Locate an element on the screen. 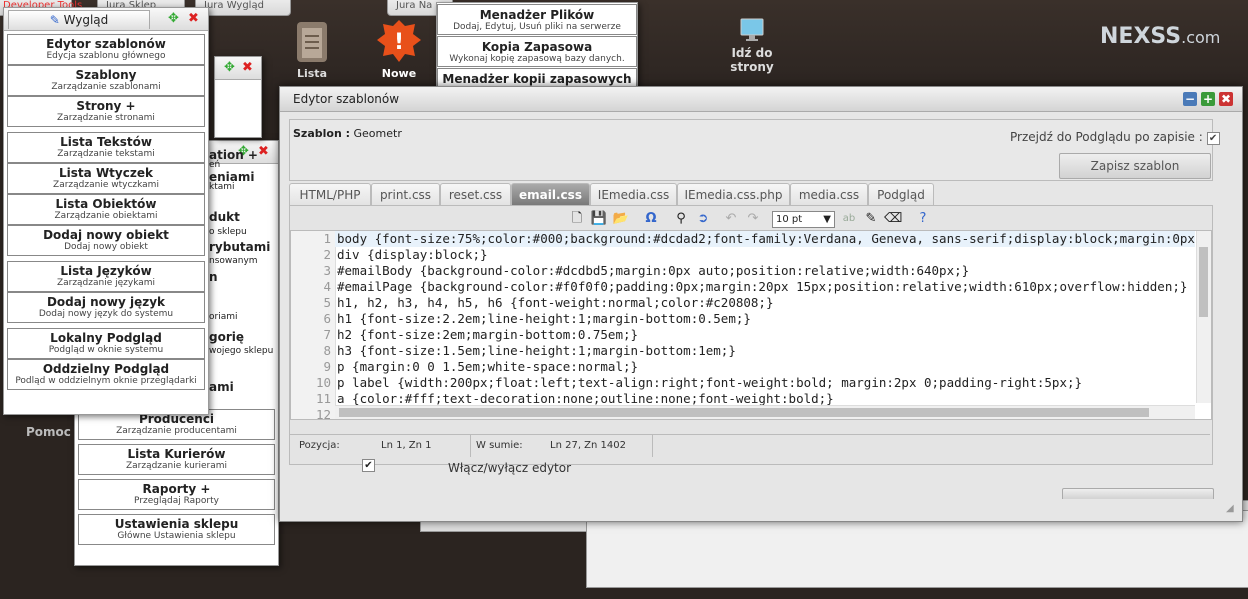 This screenshot has height=599, width=1248. wyglad-menu-item: Lista Tekstów Zarządzanie tekstami is located at coordinates (106, 147).